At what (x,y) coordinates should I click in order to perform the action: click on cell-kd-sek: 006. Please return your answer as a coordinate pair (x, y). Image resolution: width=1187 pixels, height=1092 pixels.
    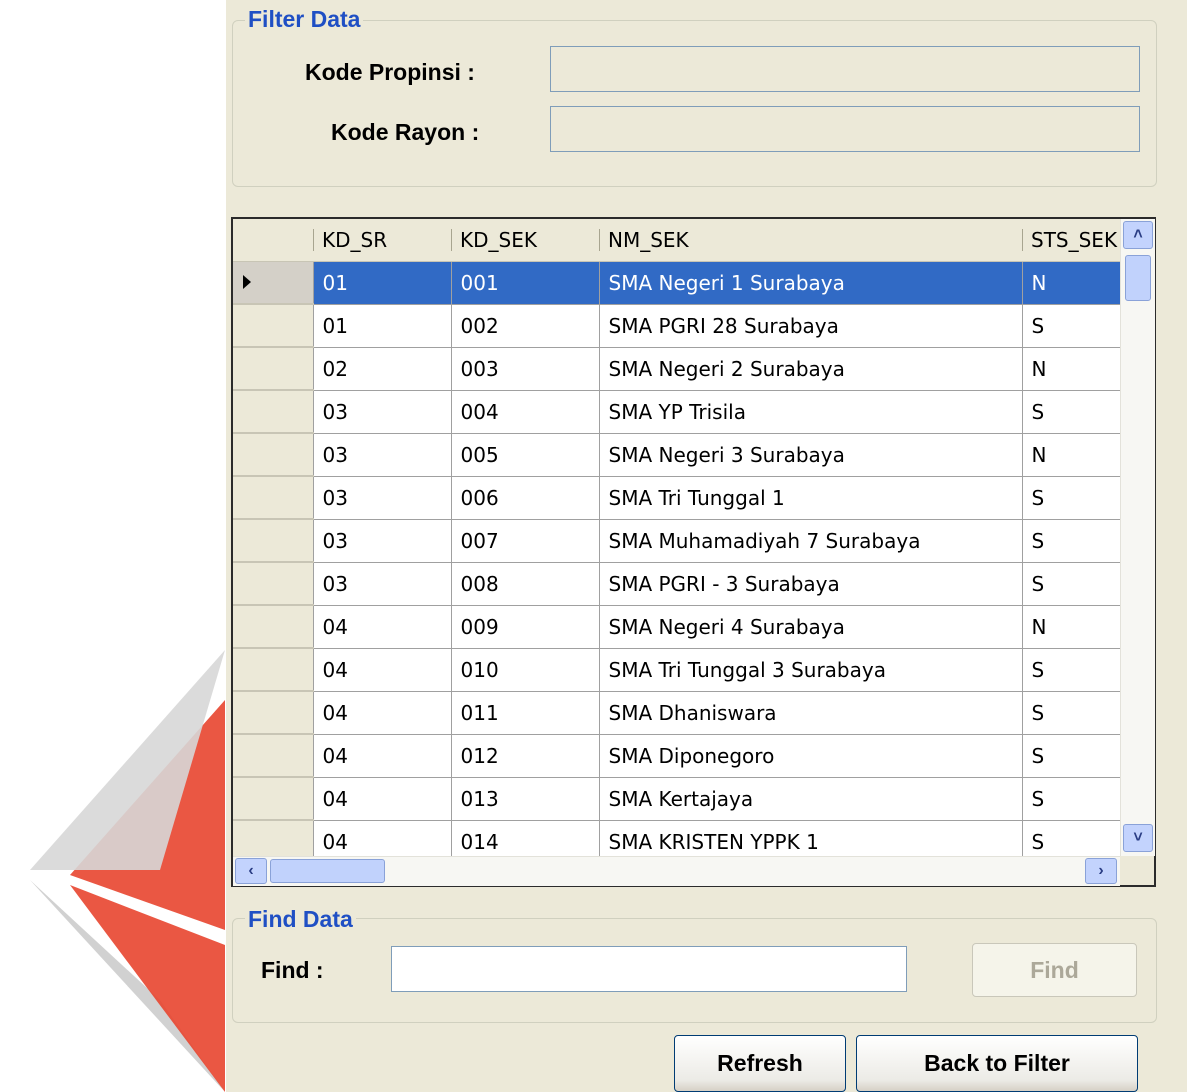
    Looking at the image, I should click on (525, 497).